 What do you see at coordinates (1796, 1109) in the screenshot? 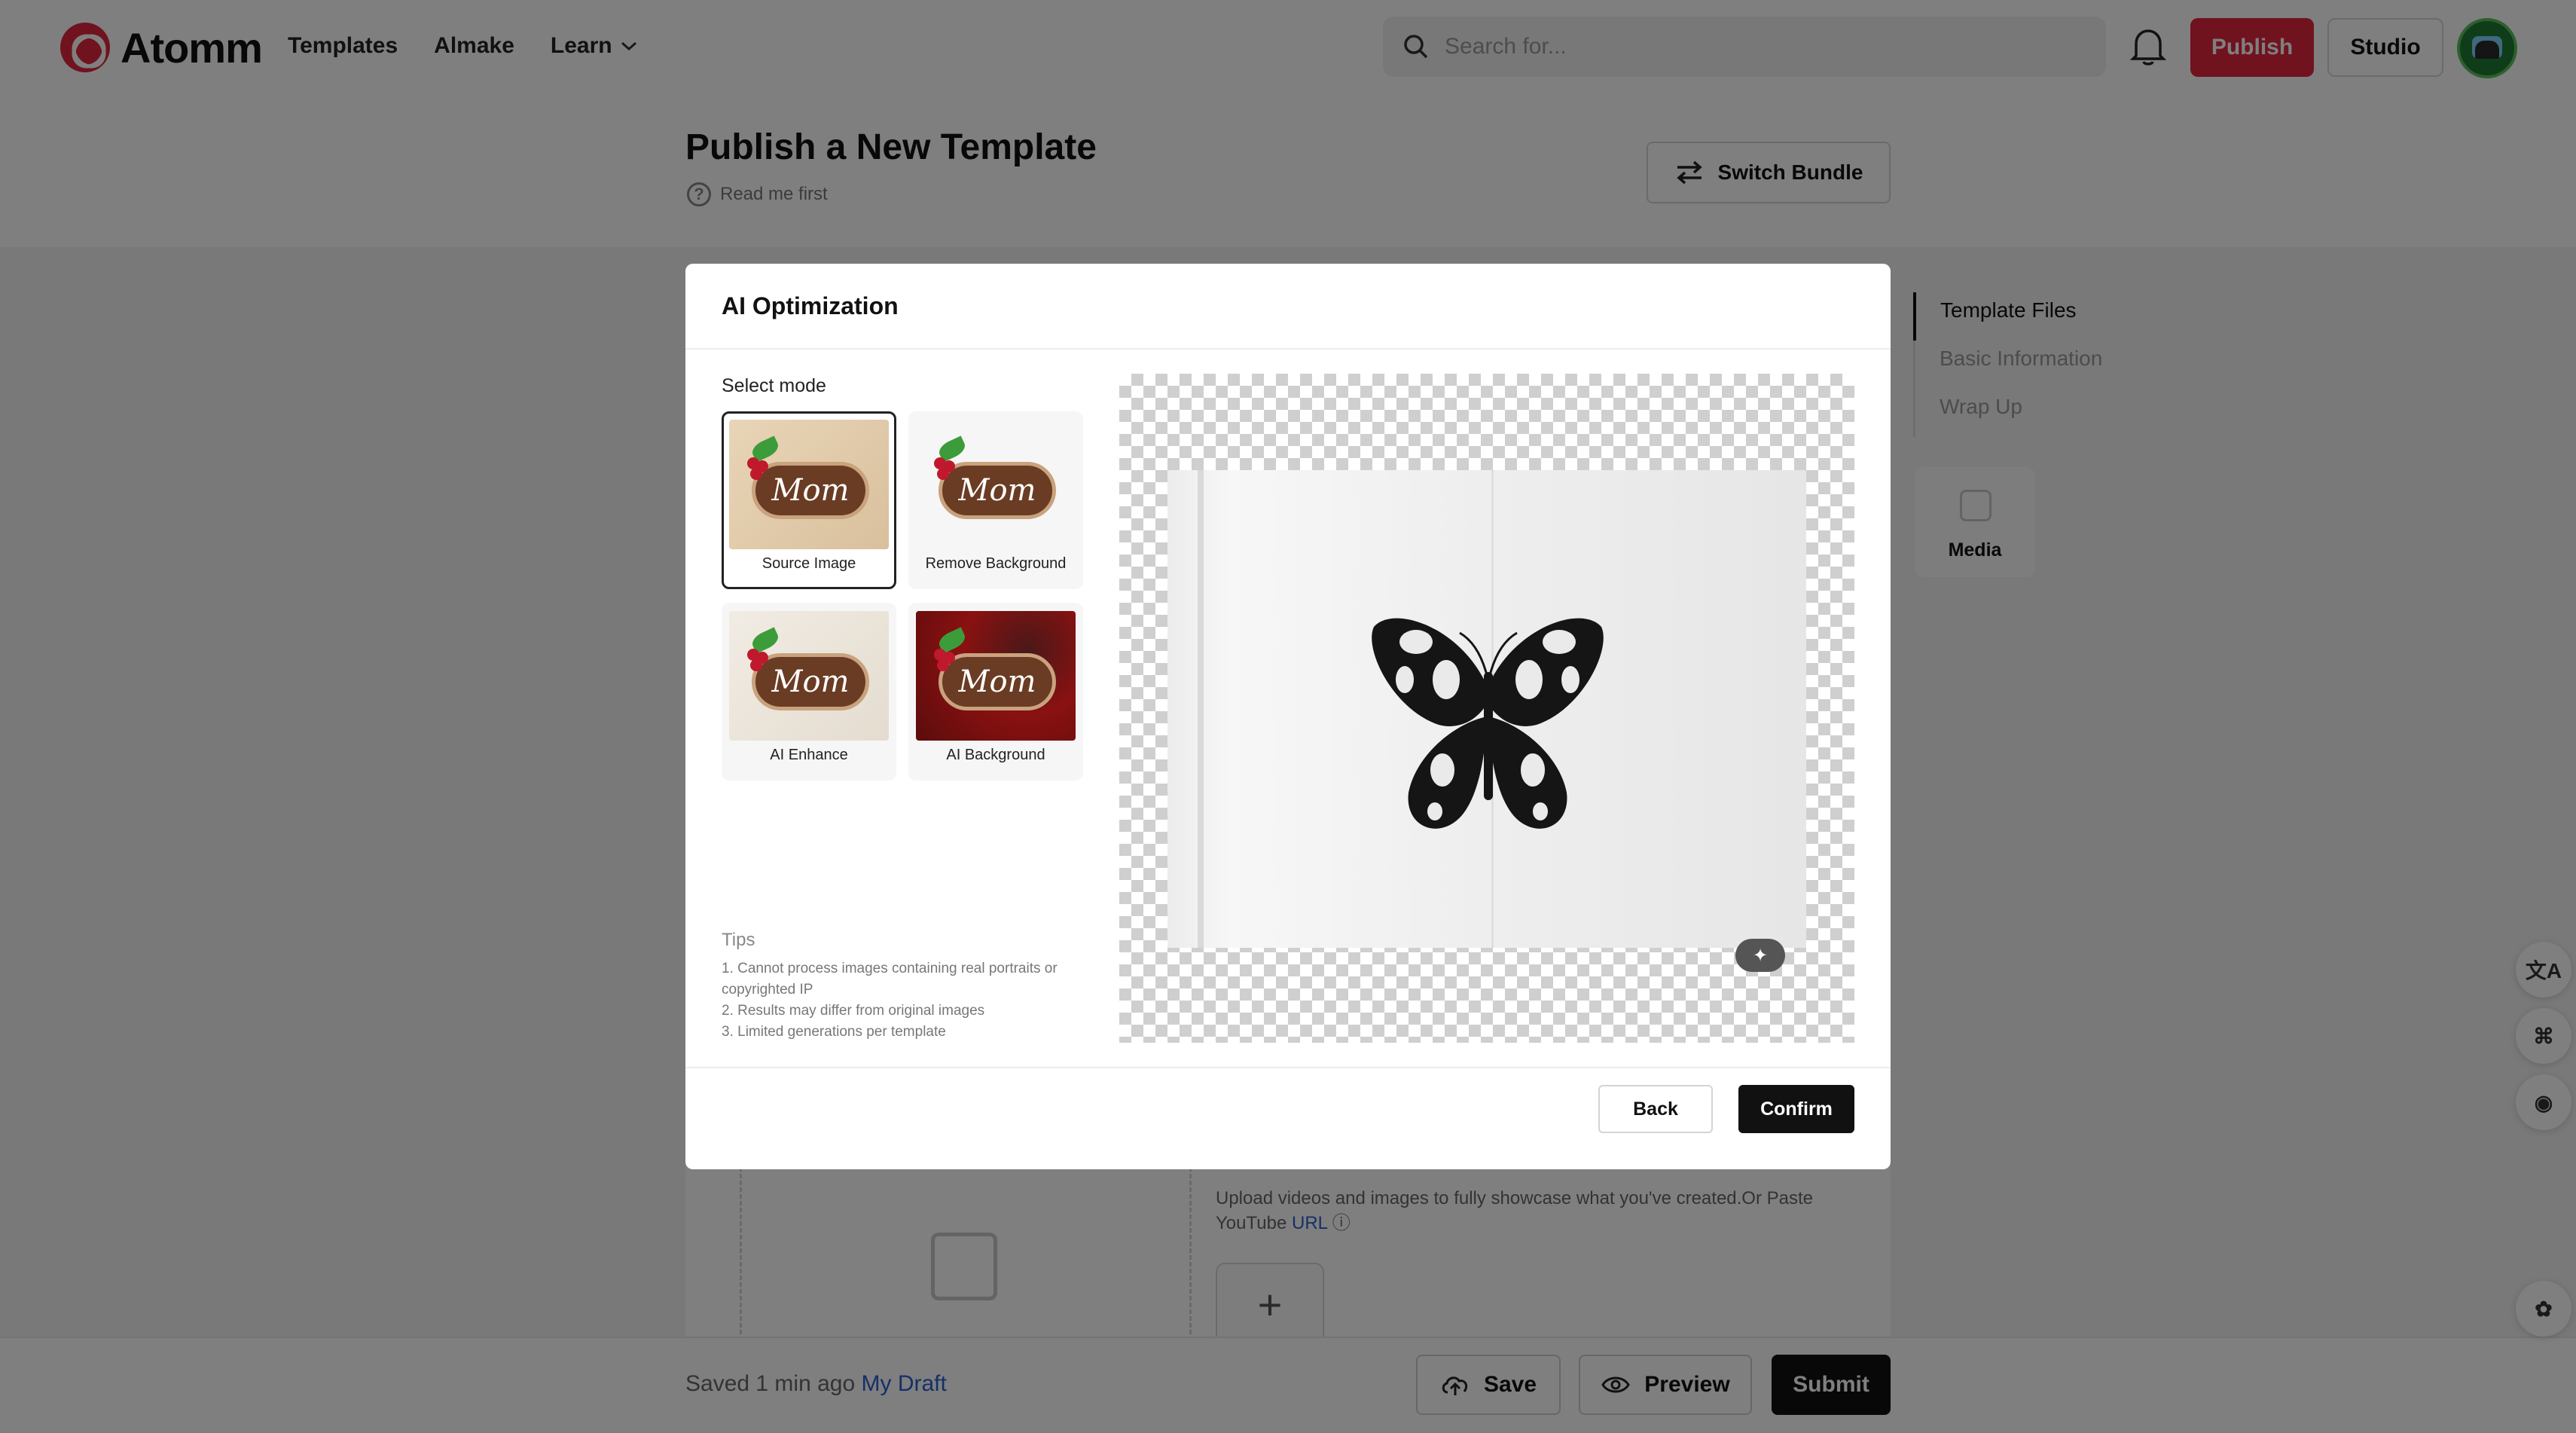
I see `confirm-button: Confirm` at bounding box center [1796, 1109].